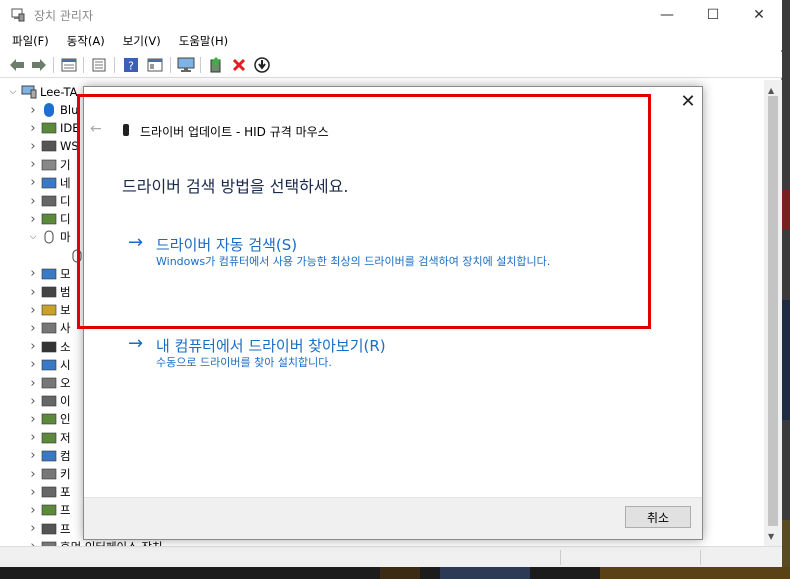 This screenshot has height=579, width=790. What do you see at coordinates (54, 128) in the screenshot?
I see `tree-item: › IDE` at bounding box center [54, 128].